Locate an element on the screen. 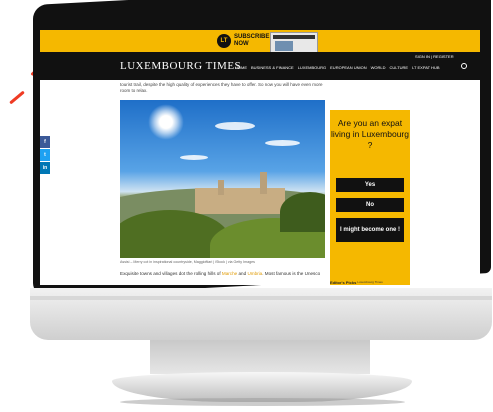 The width and height of the screenshot is (493, 412). nav-item: LUXEMBOURG is located at coordinates (312, 67).